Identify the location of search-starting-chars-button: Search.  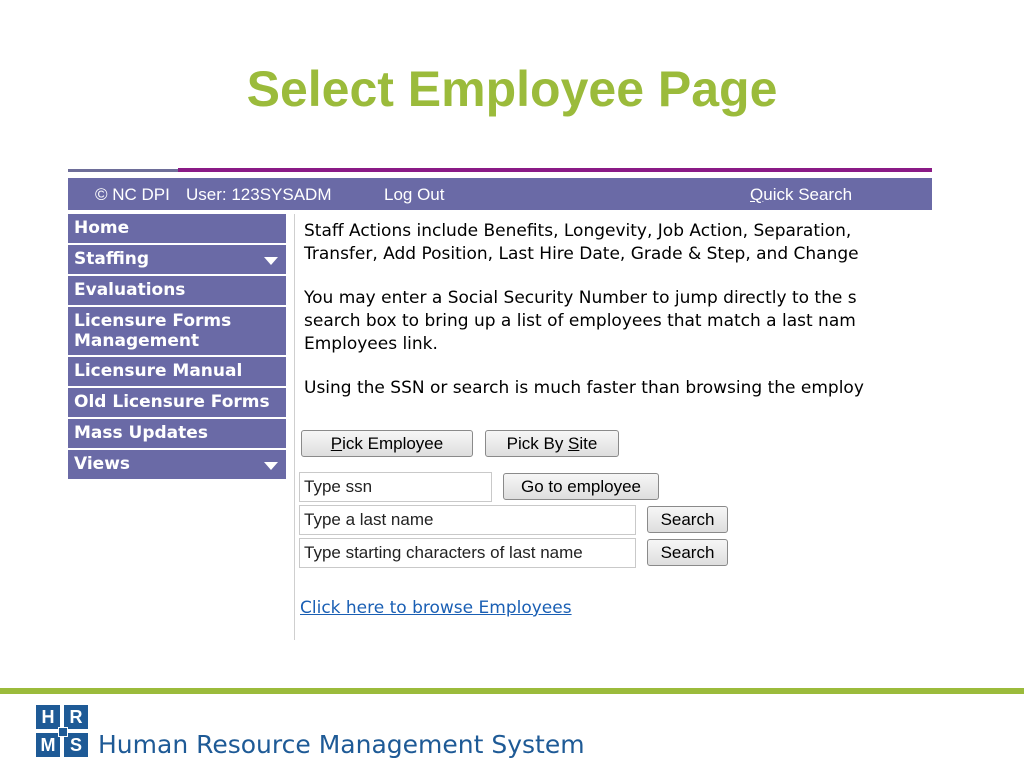
(687, 552).